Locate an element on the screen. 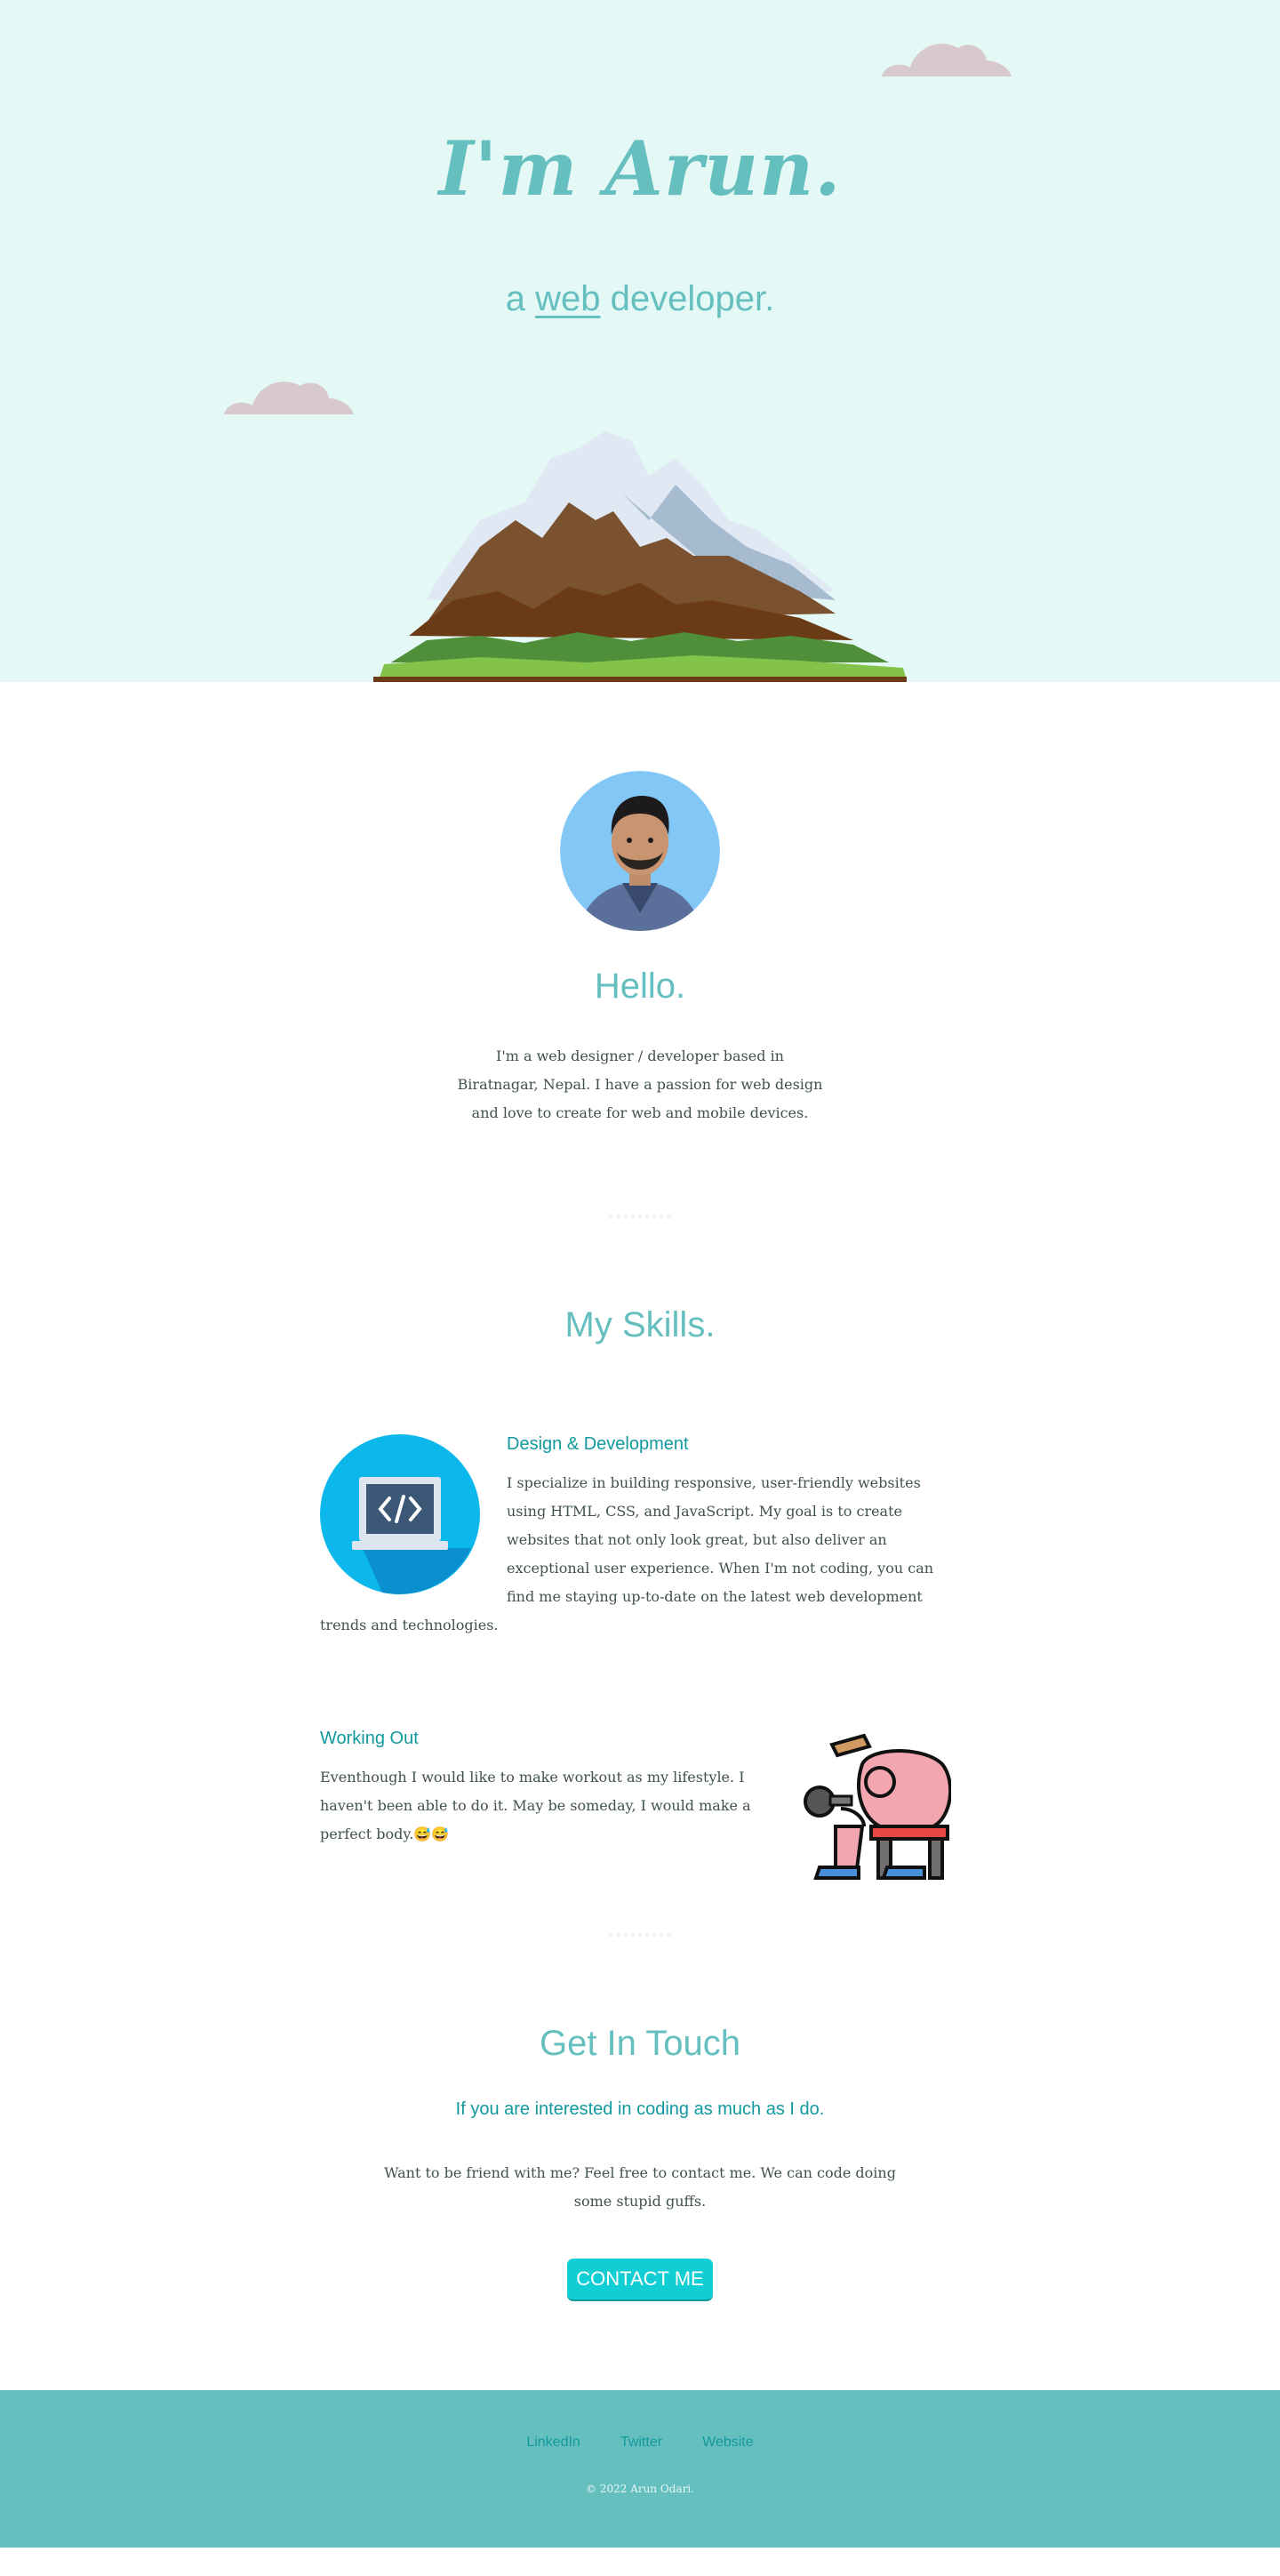 The image size is (1280, 2576). hero-subtitle: a web developer. is located at coordinates (640, 299).